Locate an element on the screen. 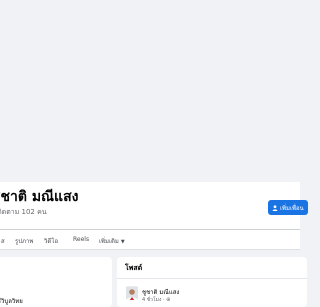  tab-more-label: เพิ่มเติม is located at coordinates (109, 241).